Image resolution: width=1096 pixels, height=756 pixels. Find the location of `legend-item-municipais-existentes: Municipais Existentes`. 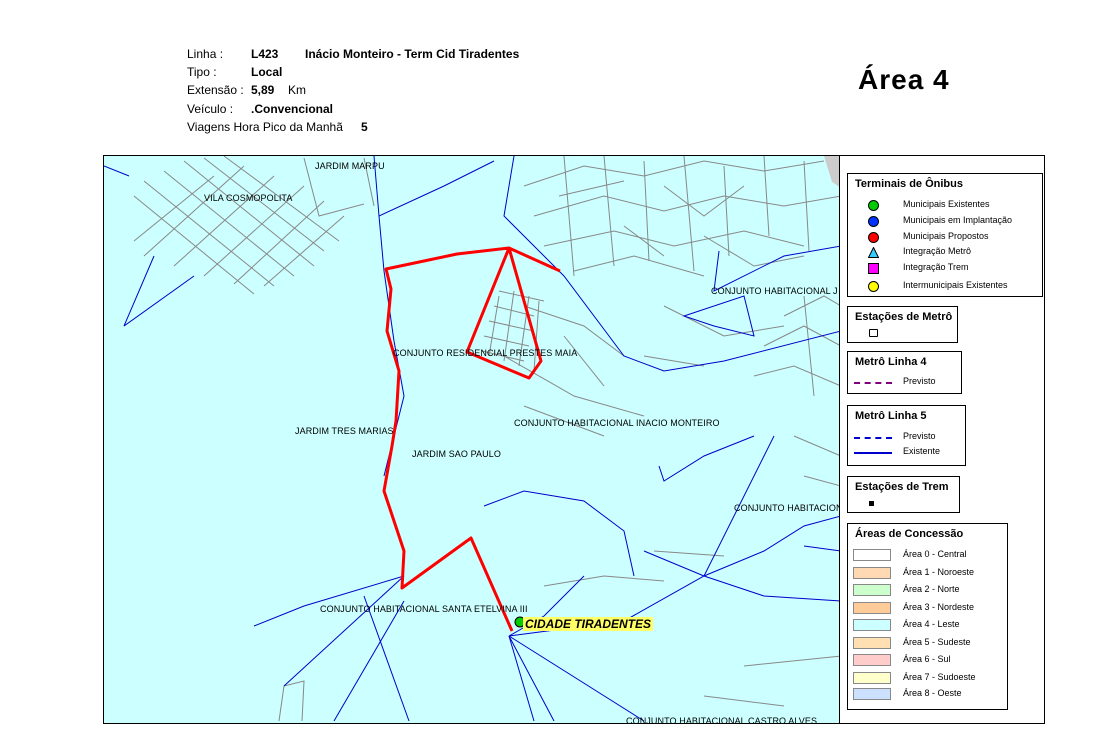

legend-item-municipais-existentes: Municipais Existentes is located at coordinates (945, 205).